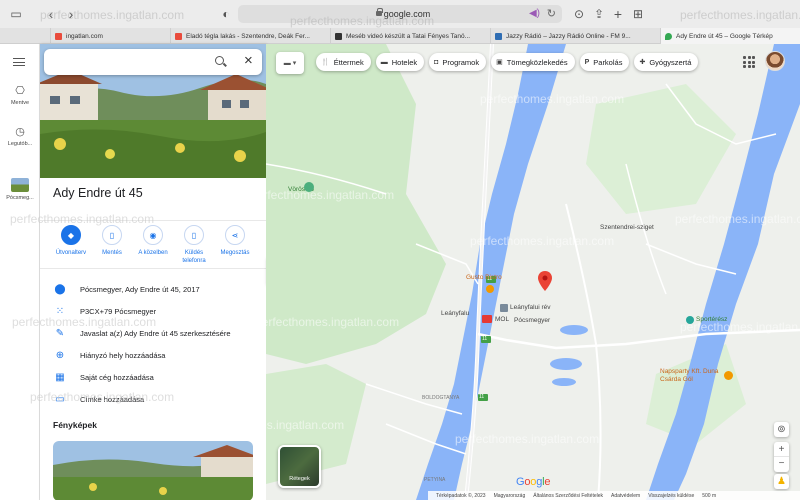 This screenshot has height=500, width=800. I want to click on bus-icon: ▣, so click(499, 62).